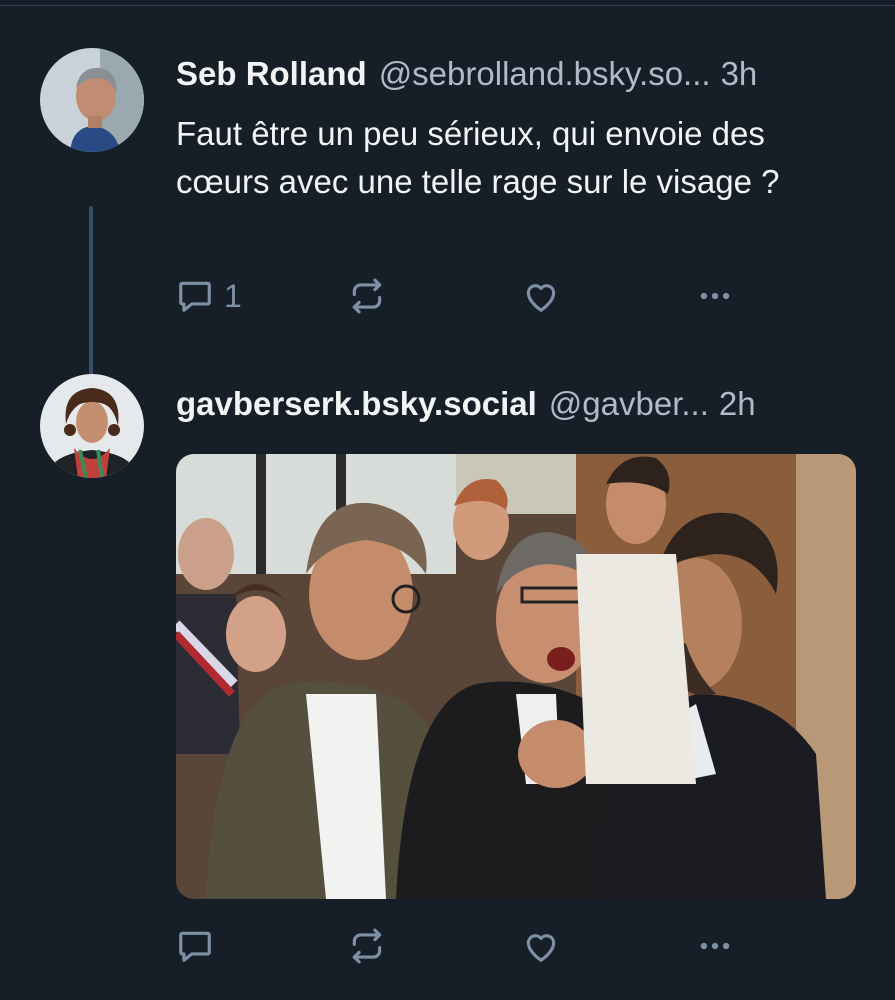  I want to click on reply-button: 1, so click(209, 296).